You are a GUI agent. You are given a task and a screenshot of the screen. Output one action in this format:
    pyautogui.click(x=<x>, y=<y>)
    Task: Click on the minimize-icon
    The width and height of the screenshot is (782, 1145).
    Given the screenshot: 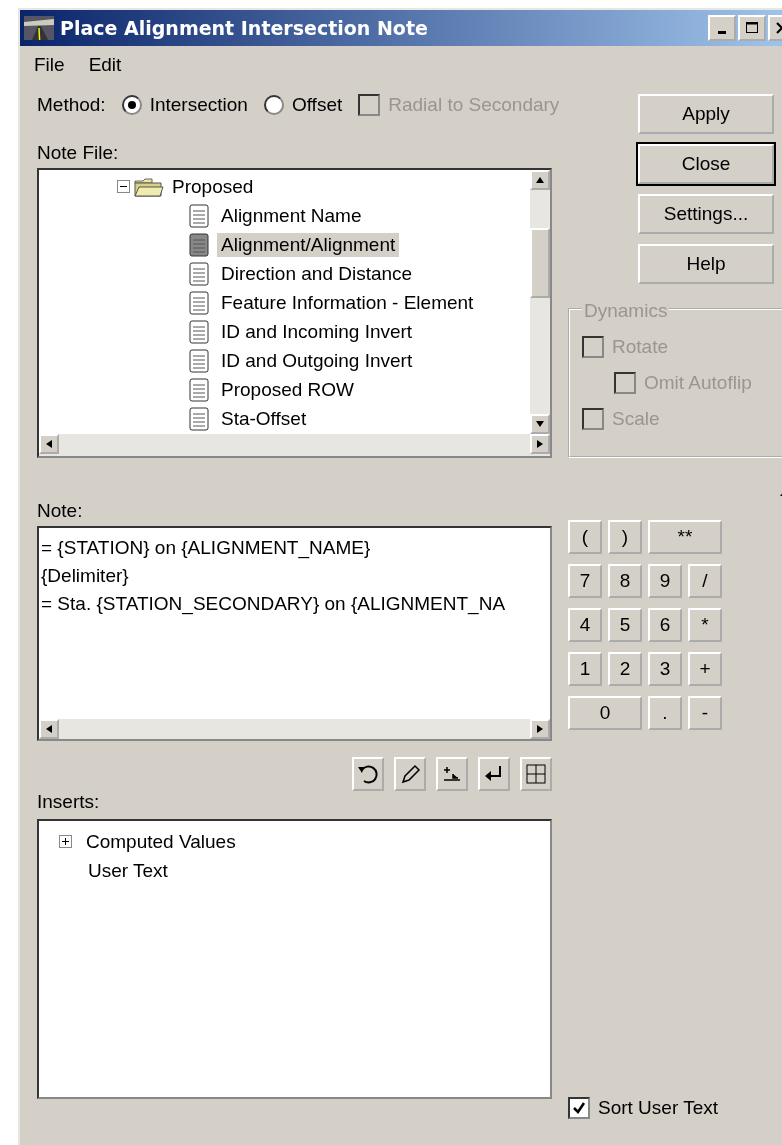 What is the action you would take?
    pyautogui.click(x=722, y=32)
    